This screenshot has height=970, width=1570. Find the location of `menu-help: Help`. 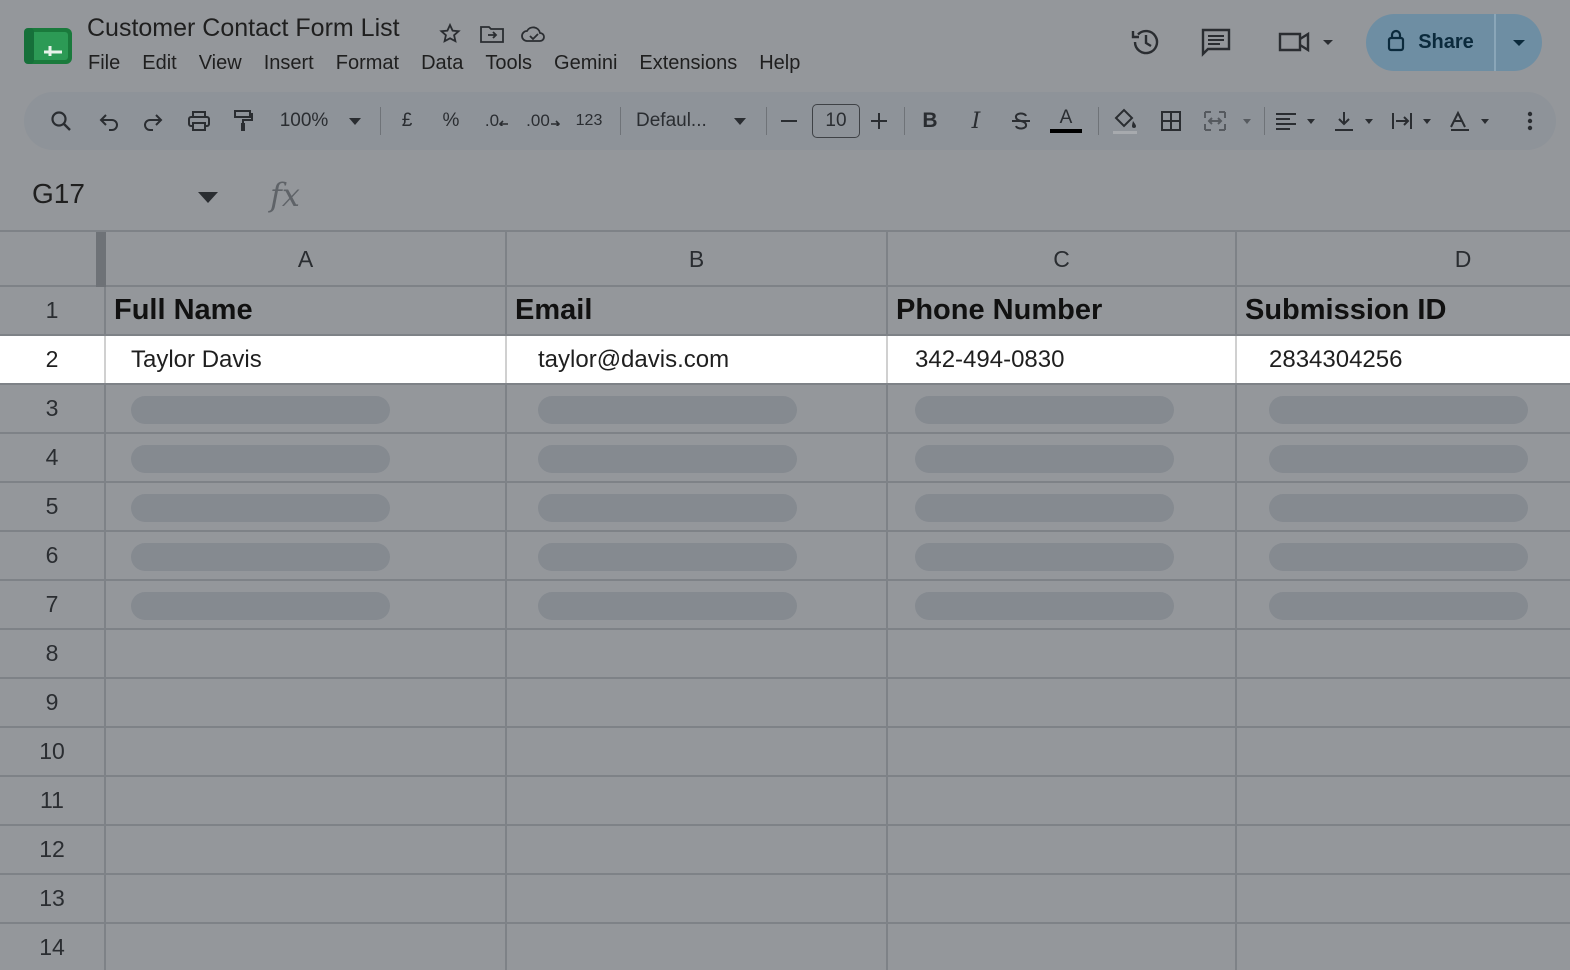

menu-help: Help is located at coordinates (779, 63).